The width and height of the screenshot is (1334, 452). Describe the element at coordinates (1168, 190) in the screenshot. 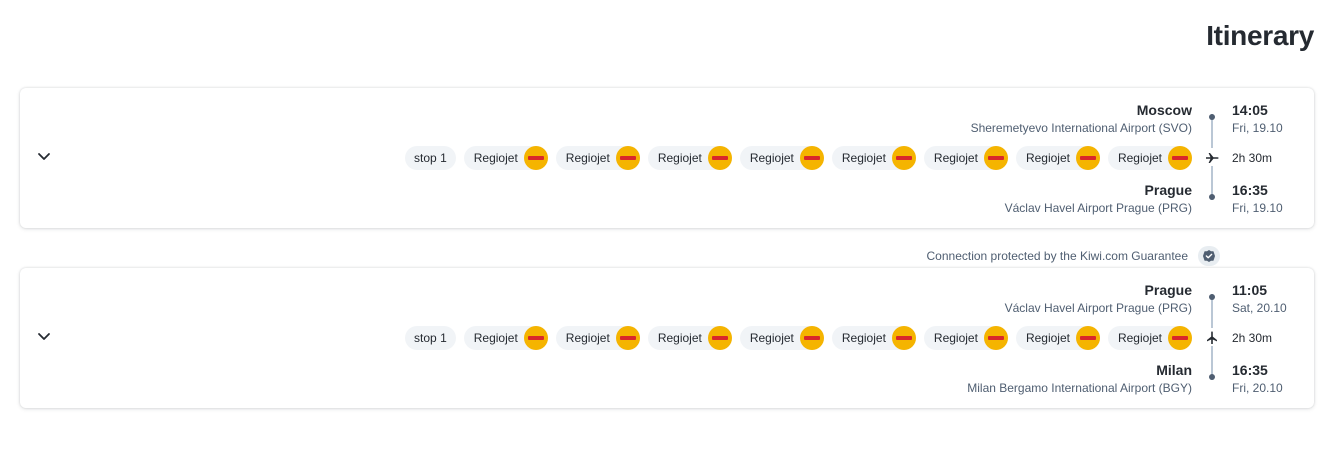

I see `destination-city: Prague` at that location.